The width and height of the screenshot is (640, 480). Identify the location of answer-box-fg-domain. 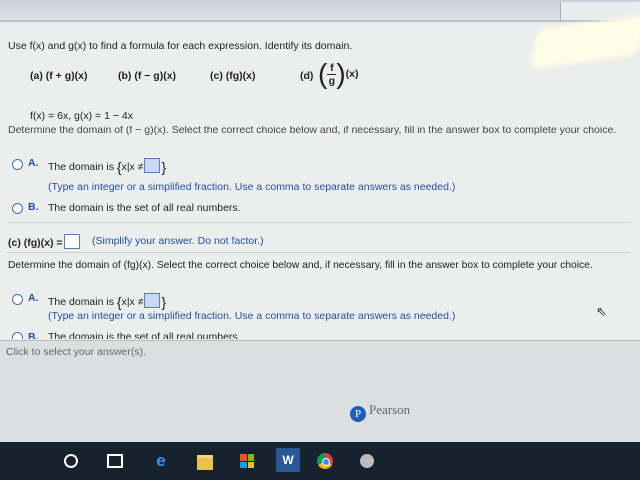
(152, 300).